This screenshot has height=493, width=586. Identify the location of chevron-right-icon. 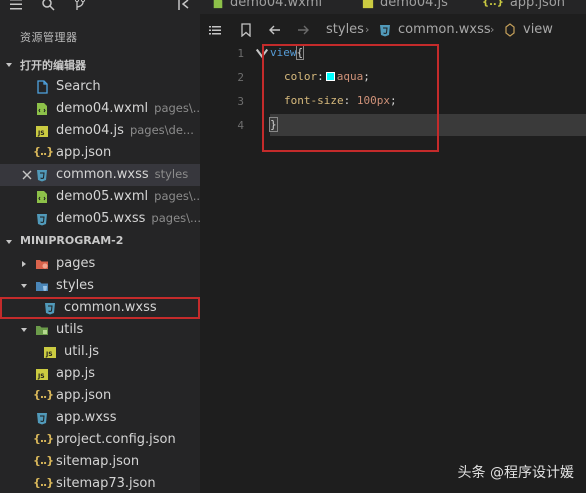
(24, 264).